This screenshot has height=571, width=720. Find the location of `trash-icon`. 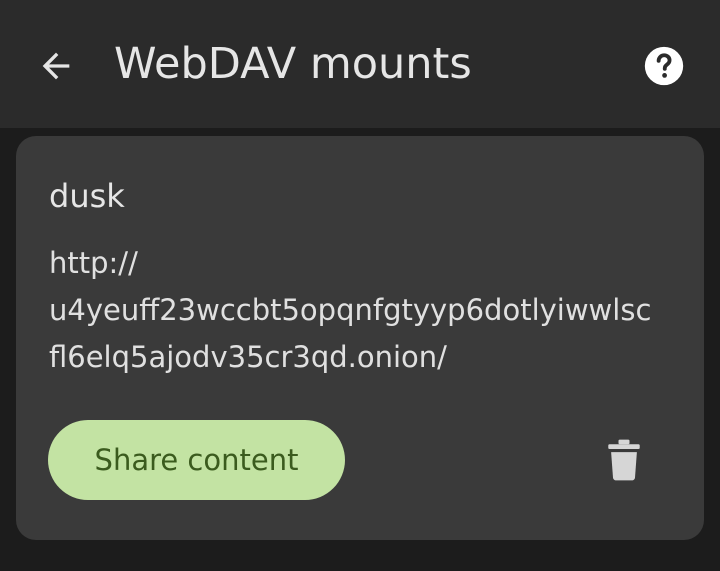

trash-icon is located at coordinates (624, 460).